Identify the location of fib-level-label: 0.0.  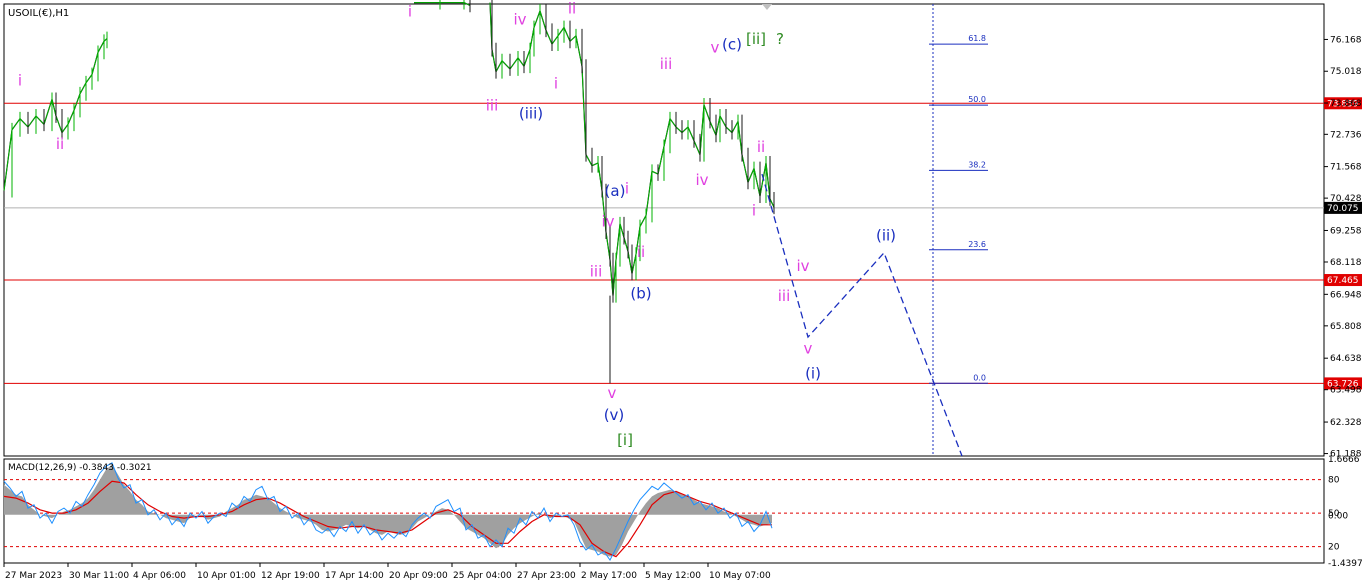
(979, 377).